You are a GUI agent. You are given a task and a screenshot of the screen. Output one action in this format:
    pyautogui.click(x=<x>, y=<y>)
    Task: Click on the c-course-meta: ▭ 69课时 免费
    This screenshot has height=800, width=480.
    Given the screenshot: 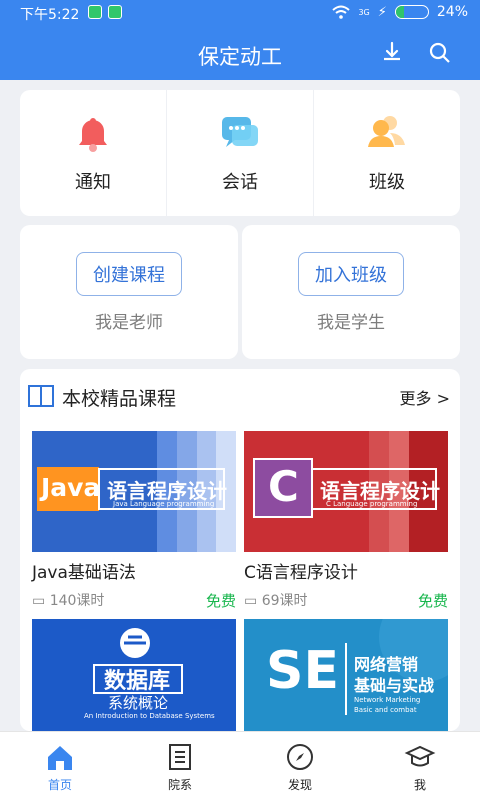 What is the action you would take?
    pyautogui.click(x=346, y=600)
    